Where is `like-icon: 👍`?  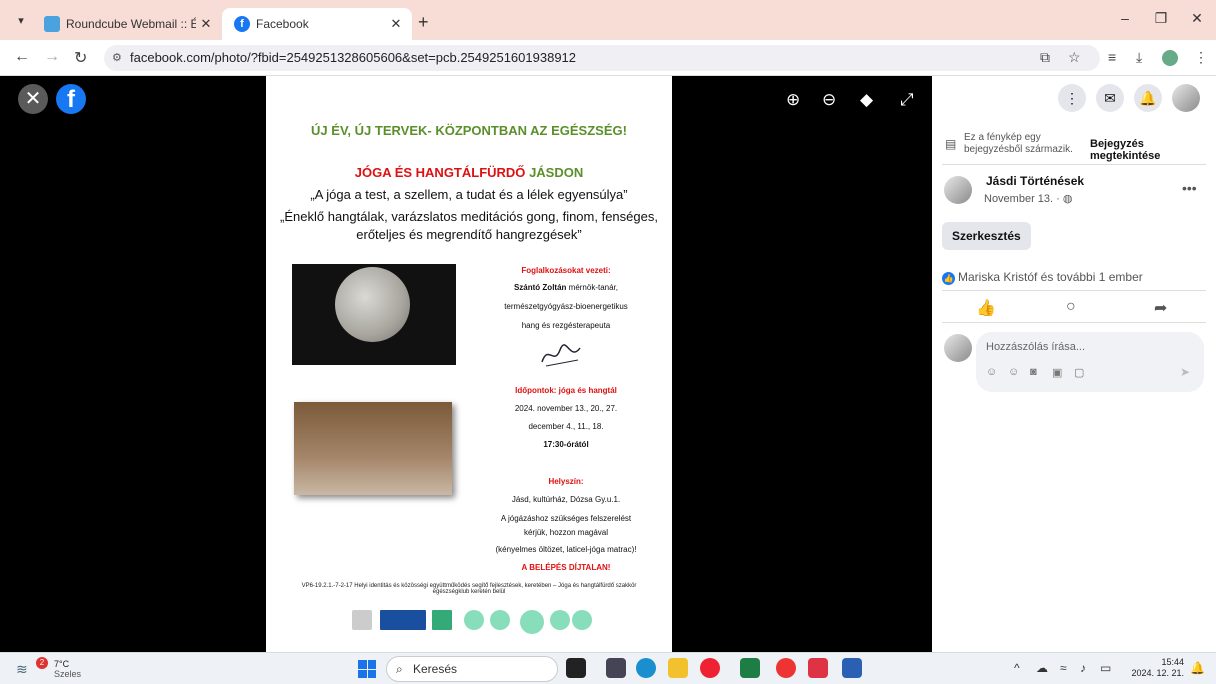
like-icon: 👍 is located at coordinates (986, 308).